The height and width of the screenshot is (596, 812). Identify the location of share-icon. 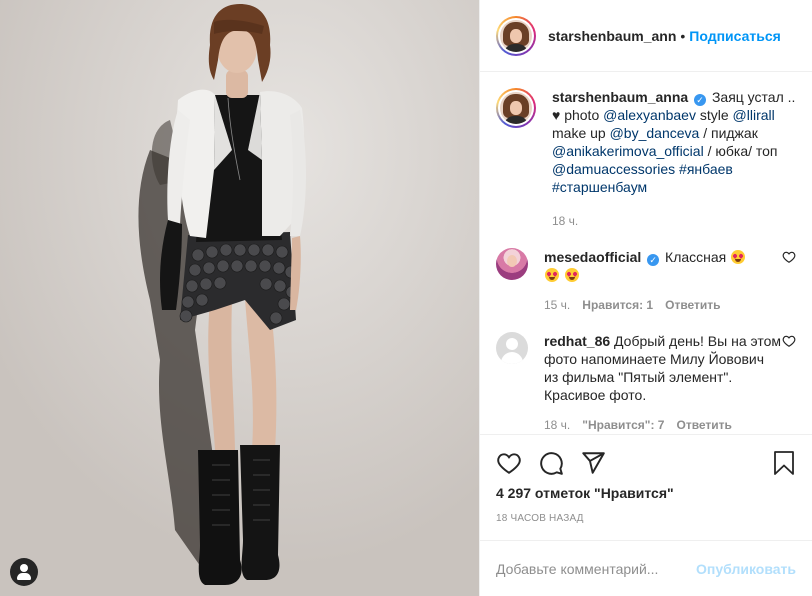
(593, 463).